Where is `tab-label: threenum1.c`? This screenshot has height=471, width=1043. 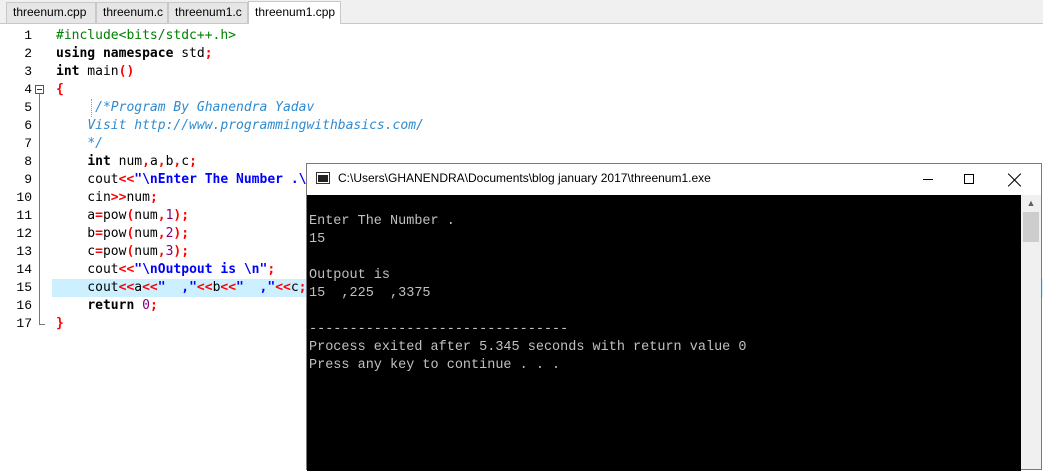
tab-label: threenum1.c is located at coordinates (208, 12).